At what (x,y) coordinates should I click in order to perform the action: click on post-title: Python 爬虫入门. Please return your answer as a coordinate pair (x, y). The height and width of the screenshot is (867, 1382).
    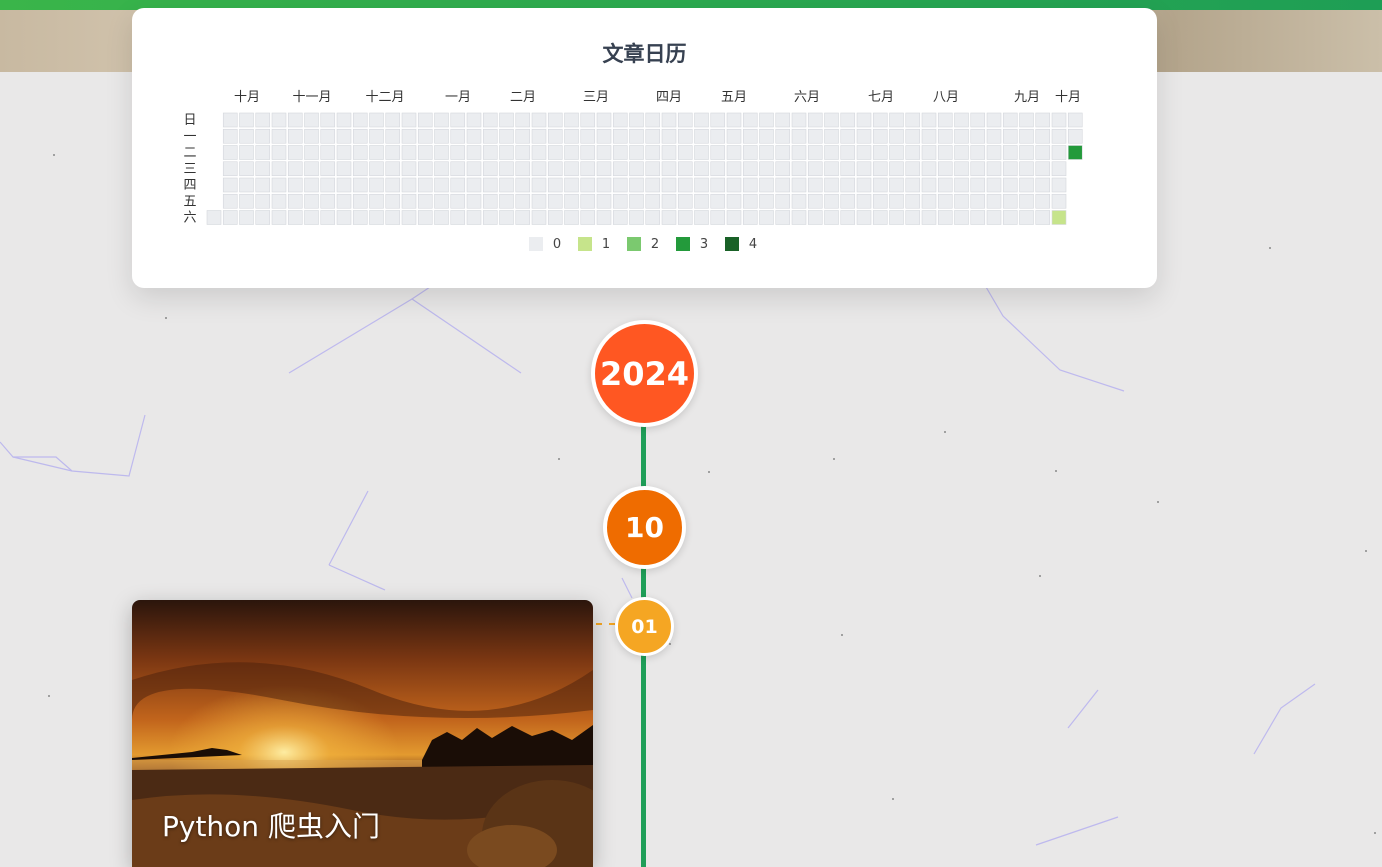
    Looking at the image, I should click on (271, 825).